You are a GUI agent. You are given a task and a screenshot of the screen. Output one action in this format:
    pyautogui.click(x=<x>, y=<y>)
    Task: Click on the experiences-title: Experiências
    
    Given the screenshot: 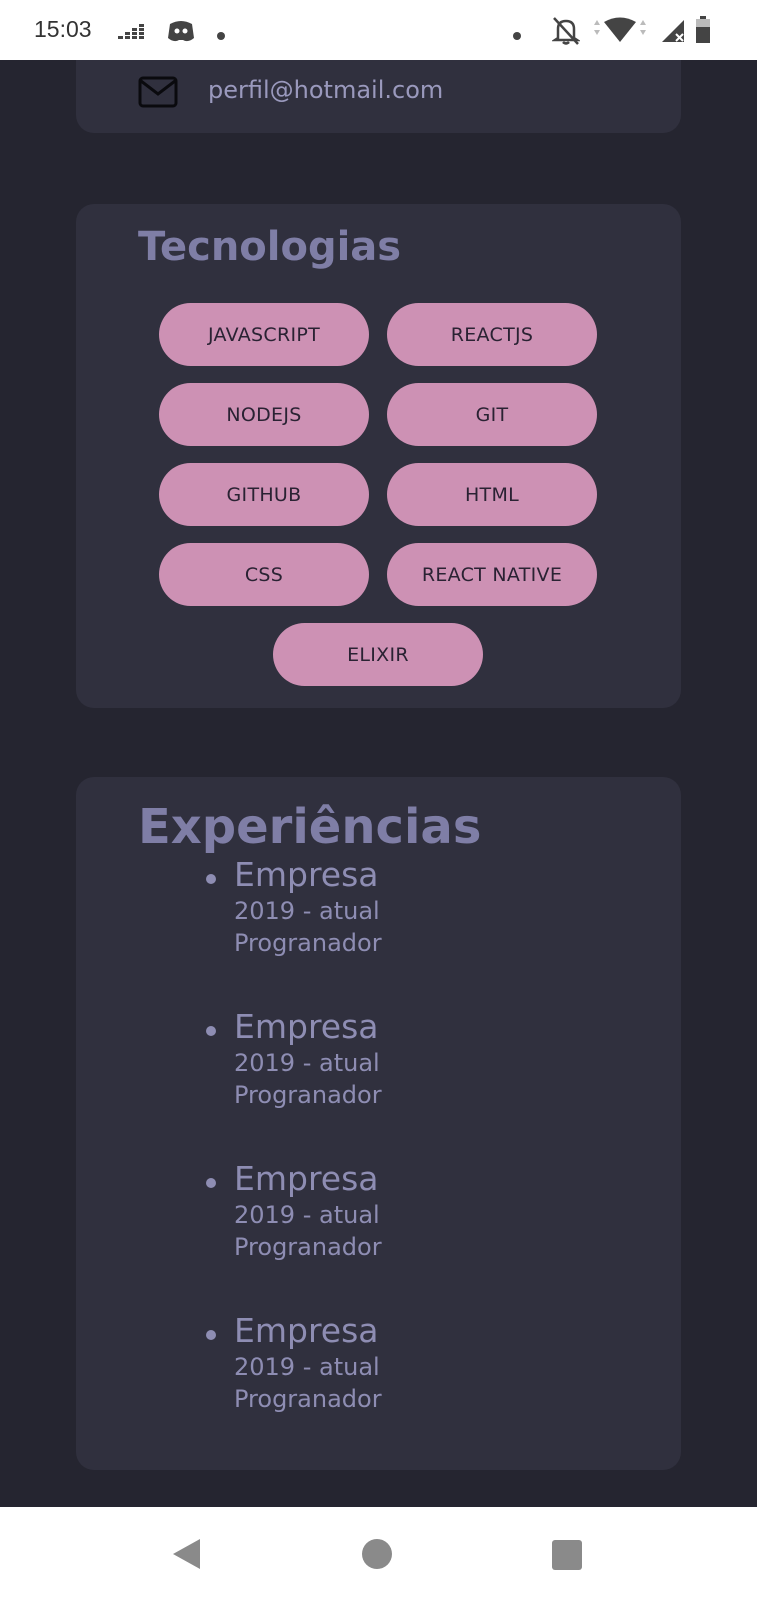 What is the action you would take?
    pyautogui.click(x=310, y=827)
    